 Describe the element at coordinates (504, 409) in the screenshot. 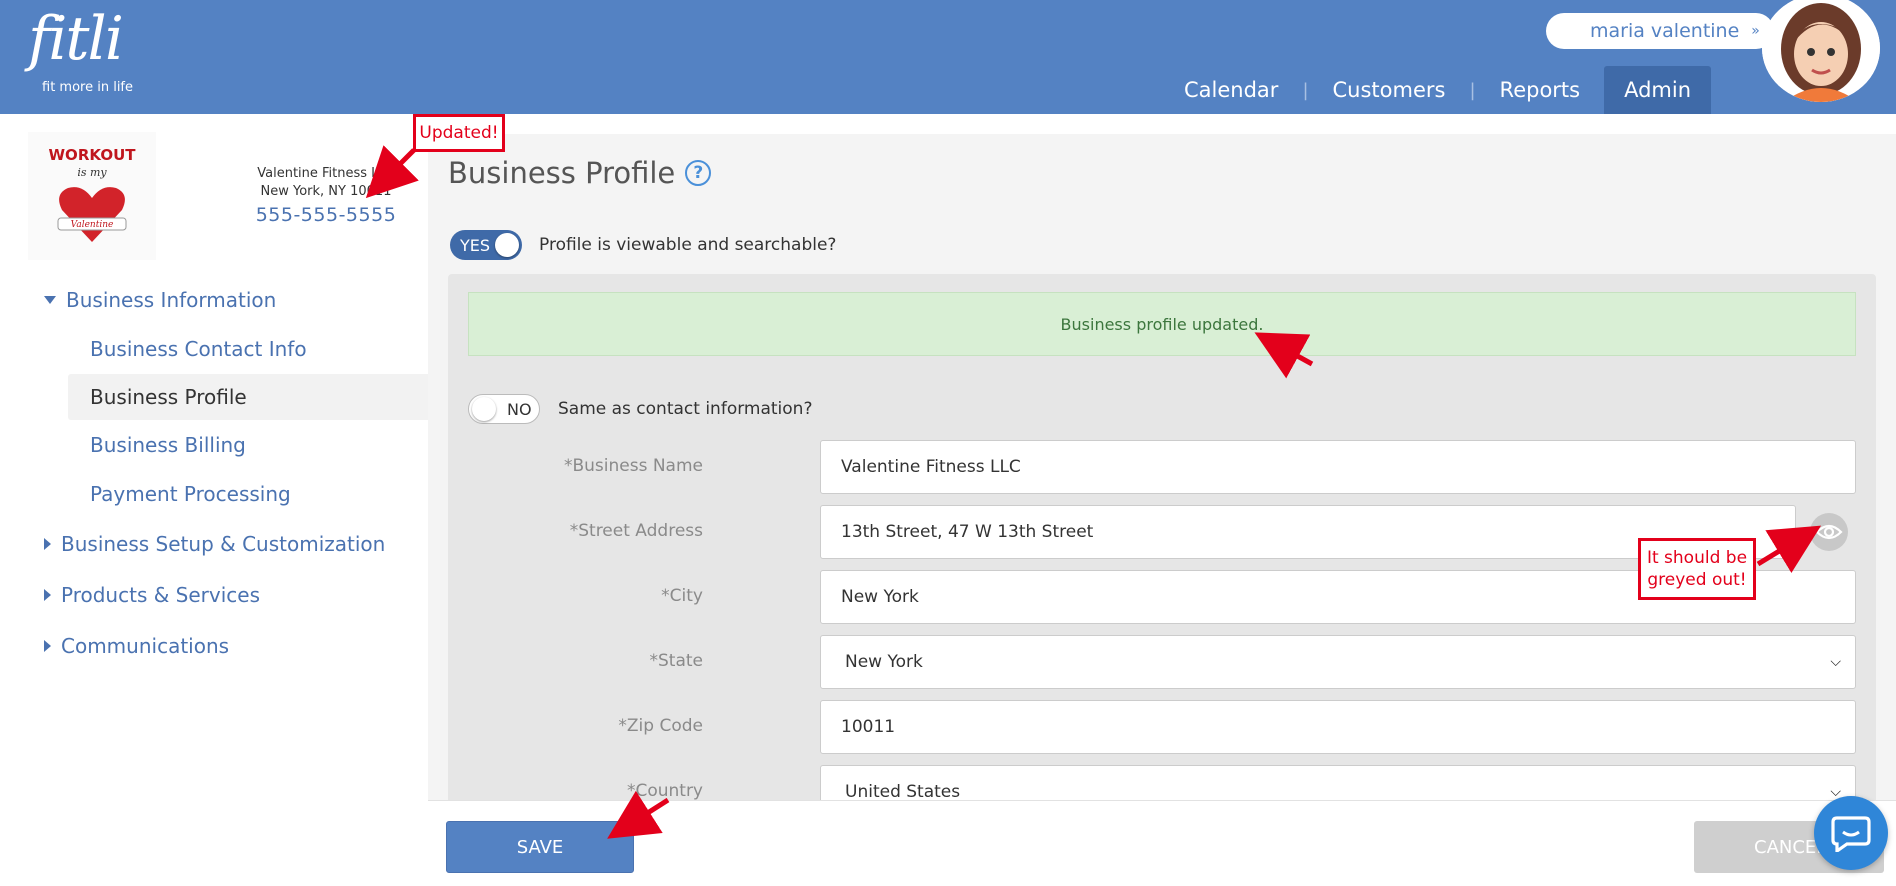

I see `same-as-contact-toggle: NO` at that location.